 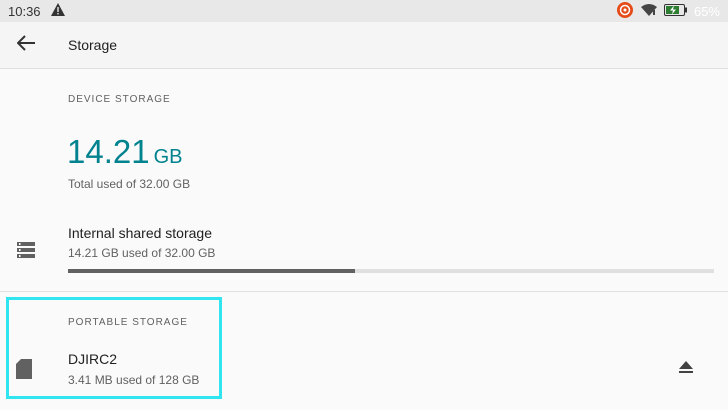 I want to click on total-used-unit: GB, so click(x=168, y=157).